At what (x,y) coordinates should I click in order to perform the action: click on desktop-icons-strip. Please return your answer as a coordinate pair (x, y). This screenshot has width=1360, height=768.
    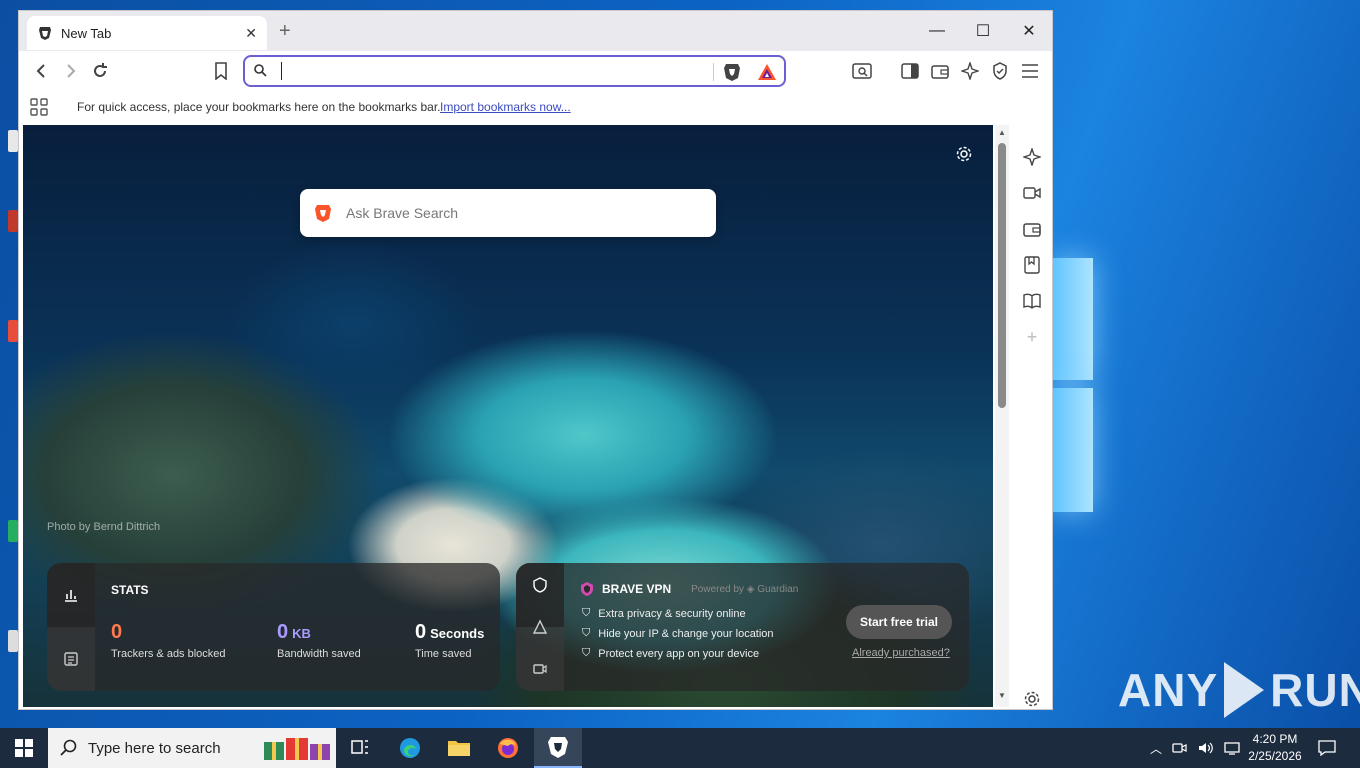
    Looking at the image, I should click on (9, 380).